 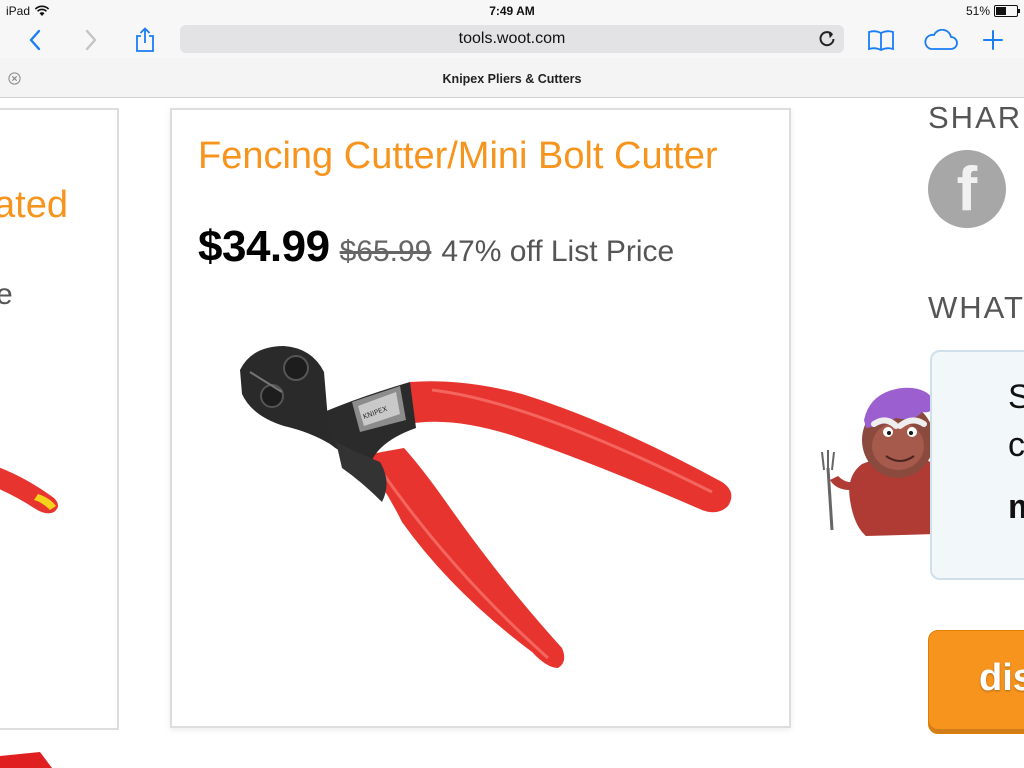 I want to click on forward-button, so click(x=91, y=40).